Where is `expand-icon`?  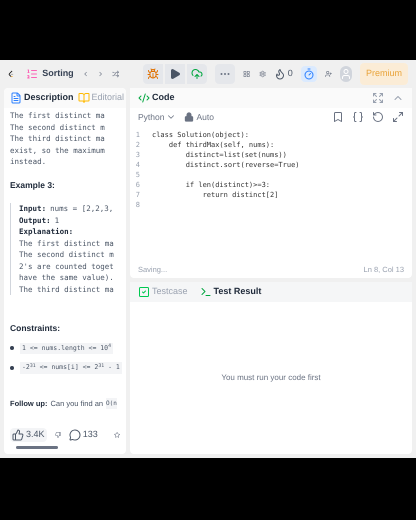
expand-icon is located at coordinates (398, 117).